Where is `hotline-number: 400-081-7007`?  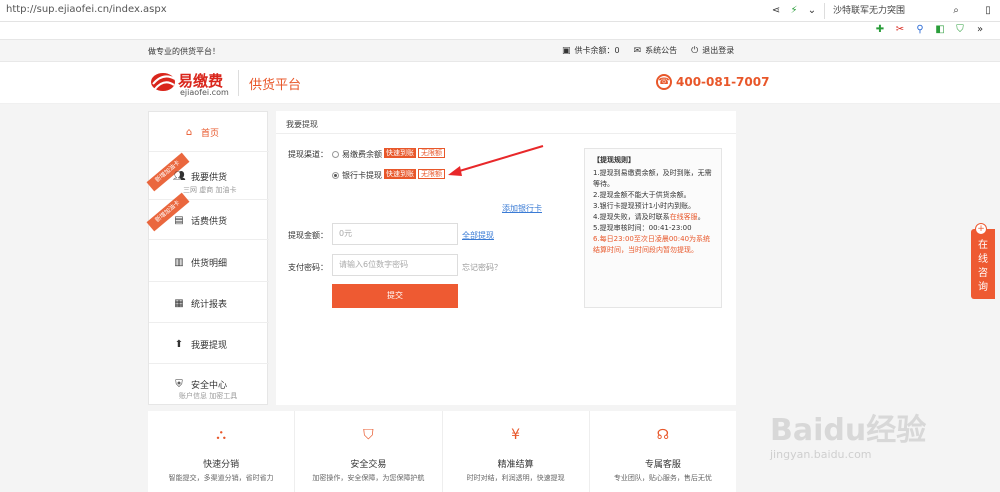 hotline-number: 400-081-7007 is located at coordinates (723, 82).